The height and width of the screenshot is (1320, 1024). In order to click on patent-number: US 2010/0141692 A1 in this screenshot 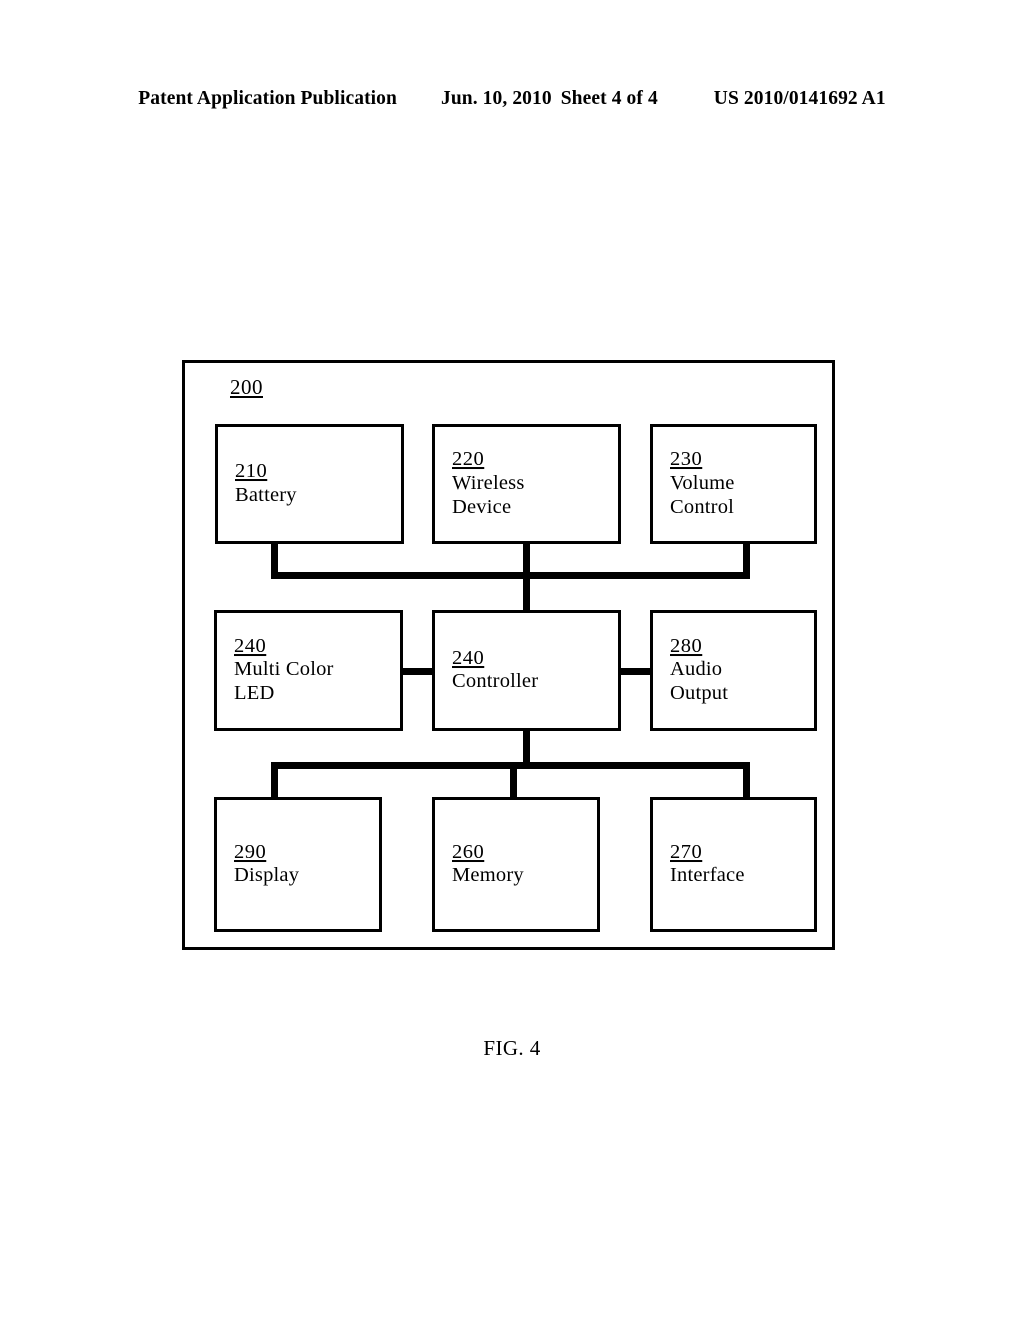, I will do `click(799, 98)`.